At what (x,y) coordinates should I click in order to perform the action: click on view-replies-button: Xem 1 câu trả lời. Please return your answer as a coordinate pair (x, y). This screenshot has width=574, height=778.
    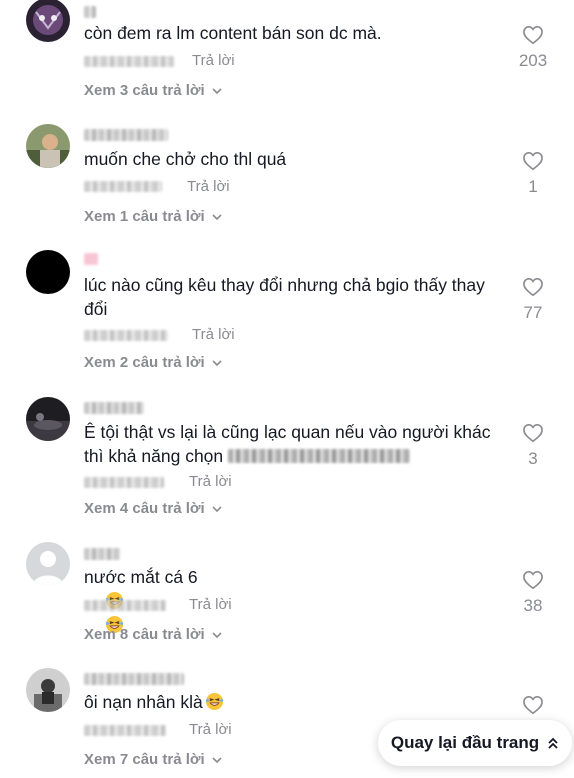
    Looking at the image, I should click on (153, 216).